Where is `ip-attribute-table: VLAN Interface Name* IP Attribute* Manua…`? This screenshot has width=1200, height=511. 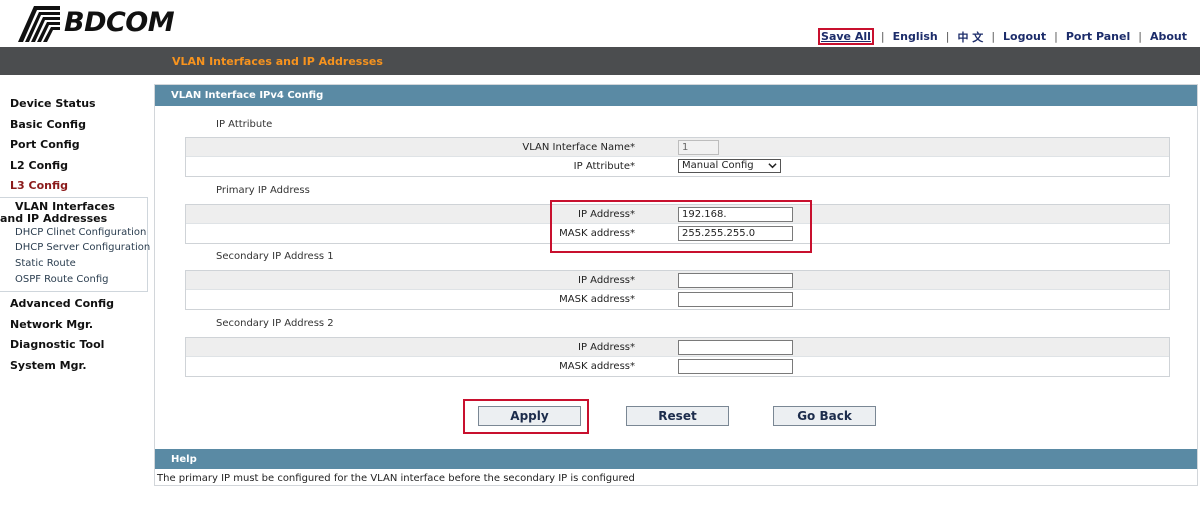 ip-attribute-table: VLAN Interface Name* IP Attribute* Manua… is located at coordinates (677, 157).